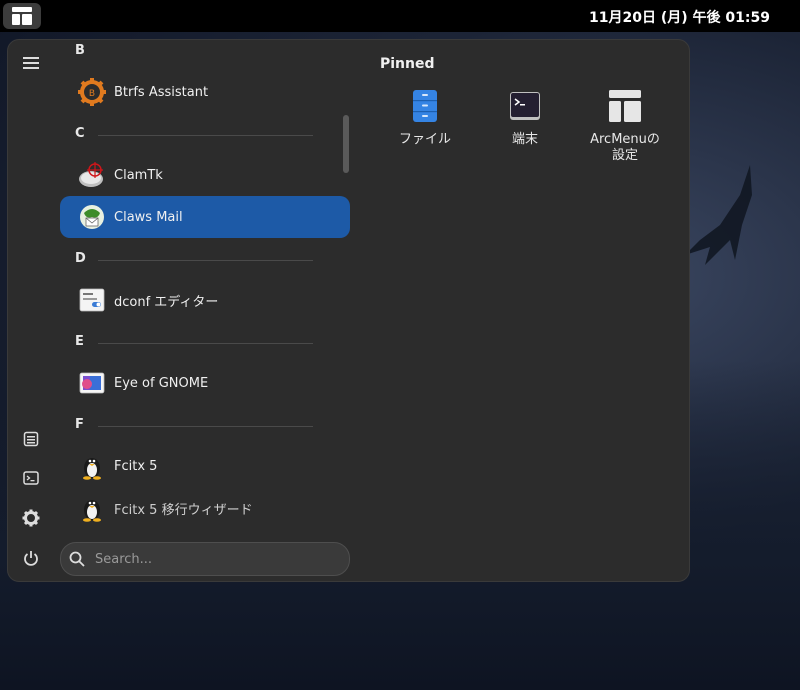 This screenshot has height=690, width=800. I want to click on btrfs-gear-icon: B, so click(92, 92).